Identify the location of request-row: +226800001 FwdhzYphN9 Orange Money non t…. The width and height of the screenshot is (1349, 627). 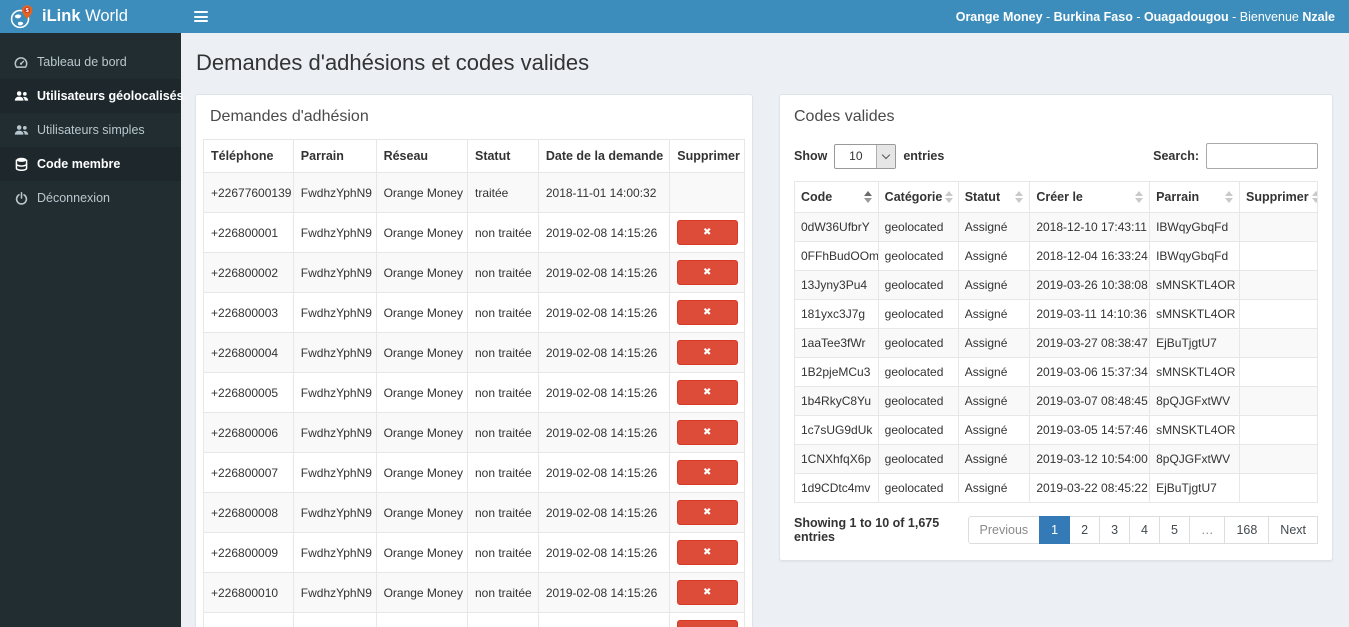
(474, 232).